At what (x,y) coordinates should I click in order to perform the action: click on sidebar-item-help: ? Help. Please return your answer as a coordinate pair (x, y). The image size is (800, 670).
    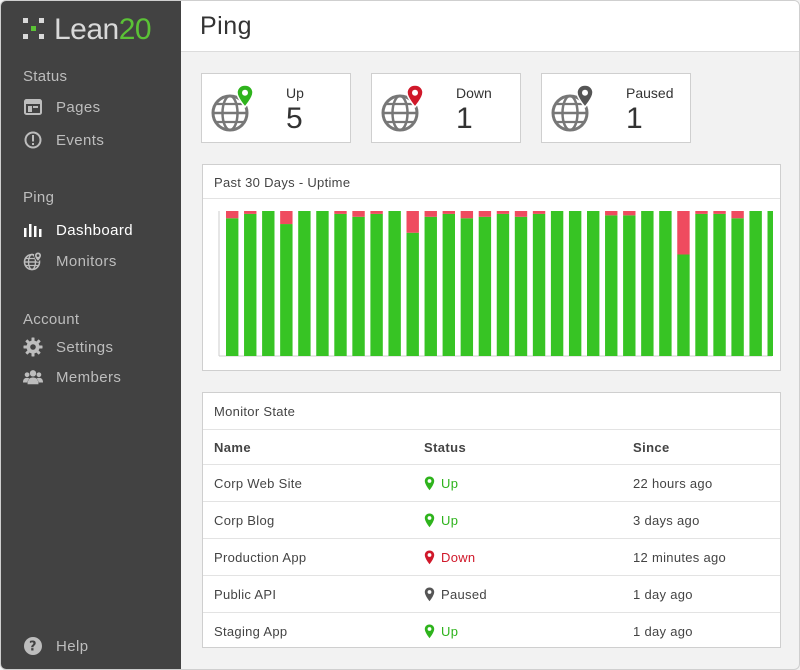
    Looking at the image, I should click on (55, 646).